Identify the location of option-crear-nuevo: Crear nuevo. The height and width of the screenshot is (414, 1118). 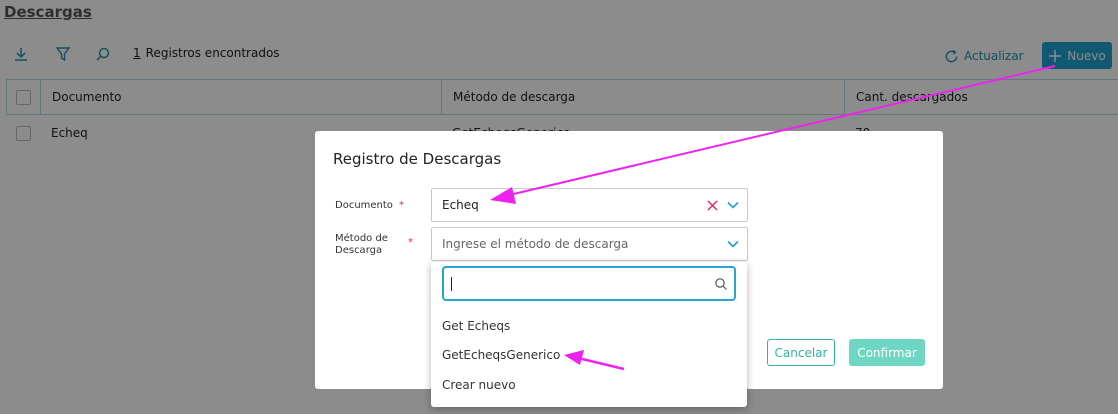
(479, 385).